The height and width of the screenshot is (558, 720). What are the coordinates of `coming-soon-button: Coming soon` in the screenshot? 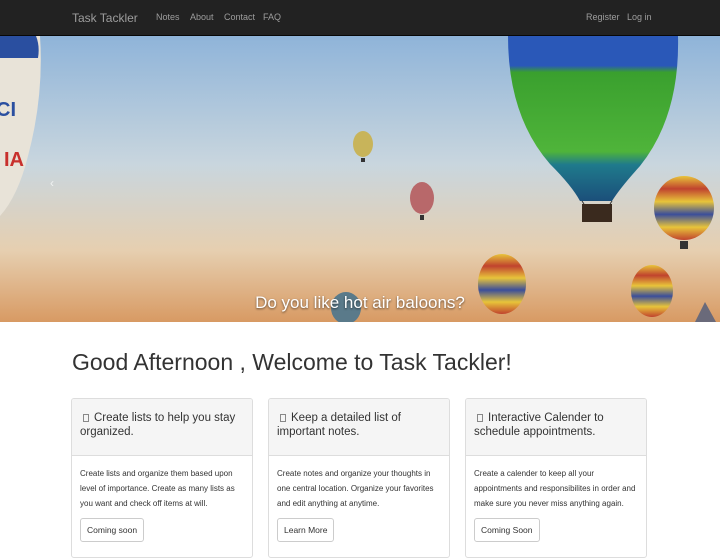 It's located at (112, 530).